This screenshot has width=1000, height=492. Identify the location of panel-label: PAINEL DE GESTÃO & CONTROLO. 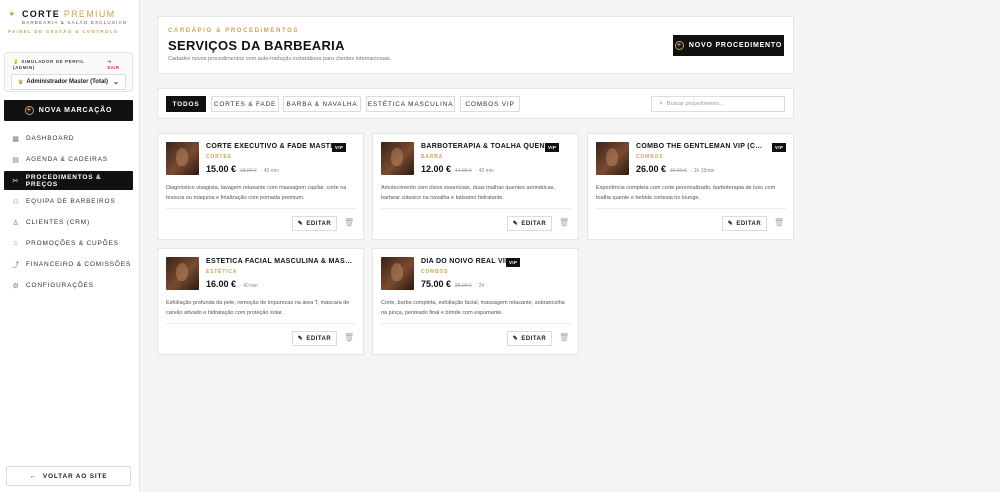
(63, 31).